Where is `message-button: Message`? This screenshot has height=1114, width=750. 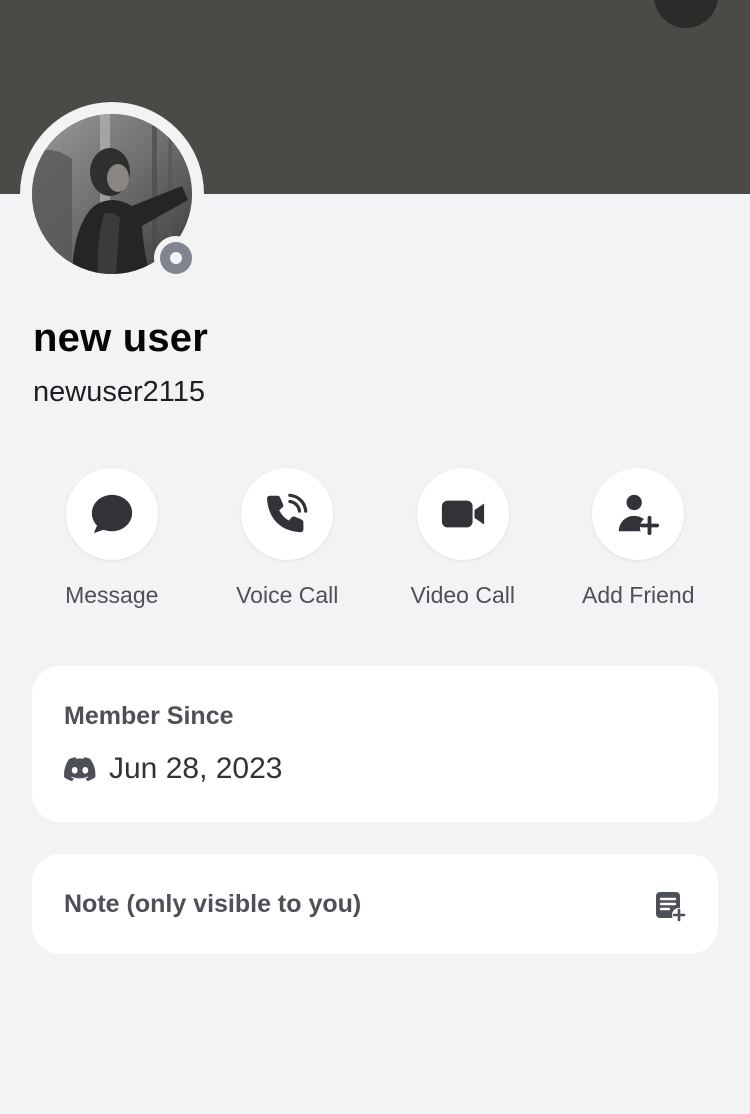 message-button: Message is located at coordinates (112, 543).